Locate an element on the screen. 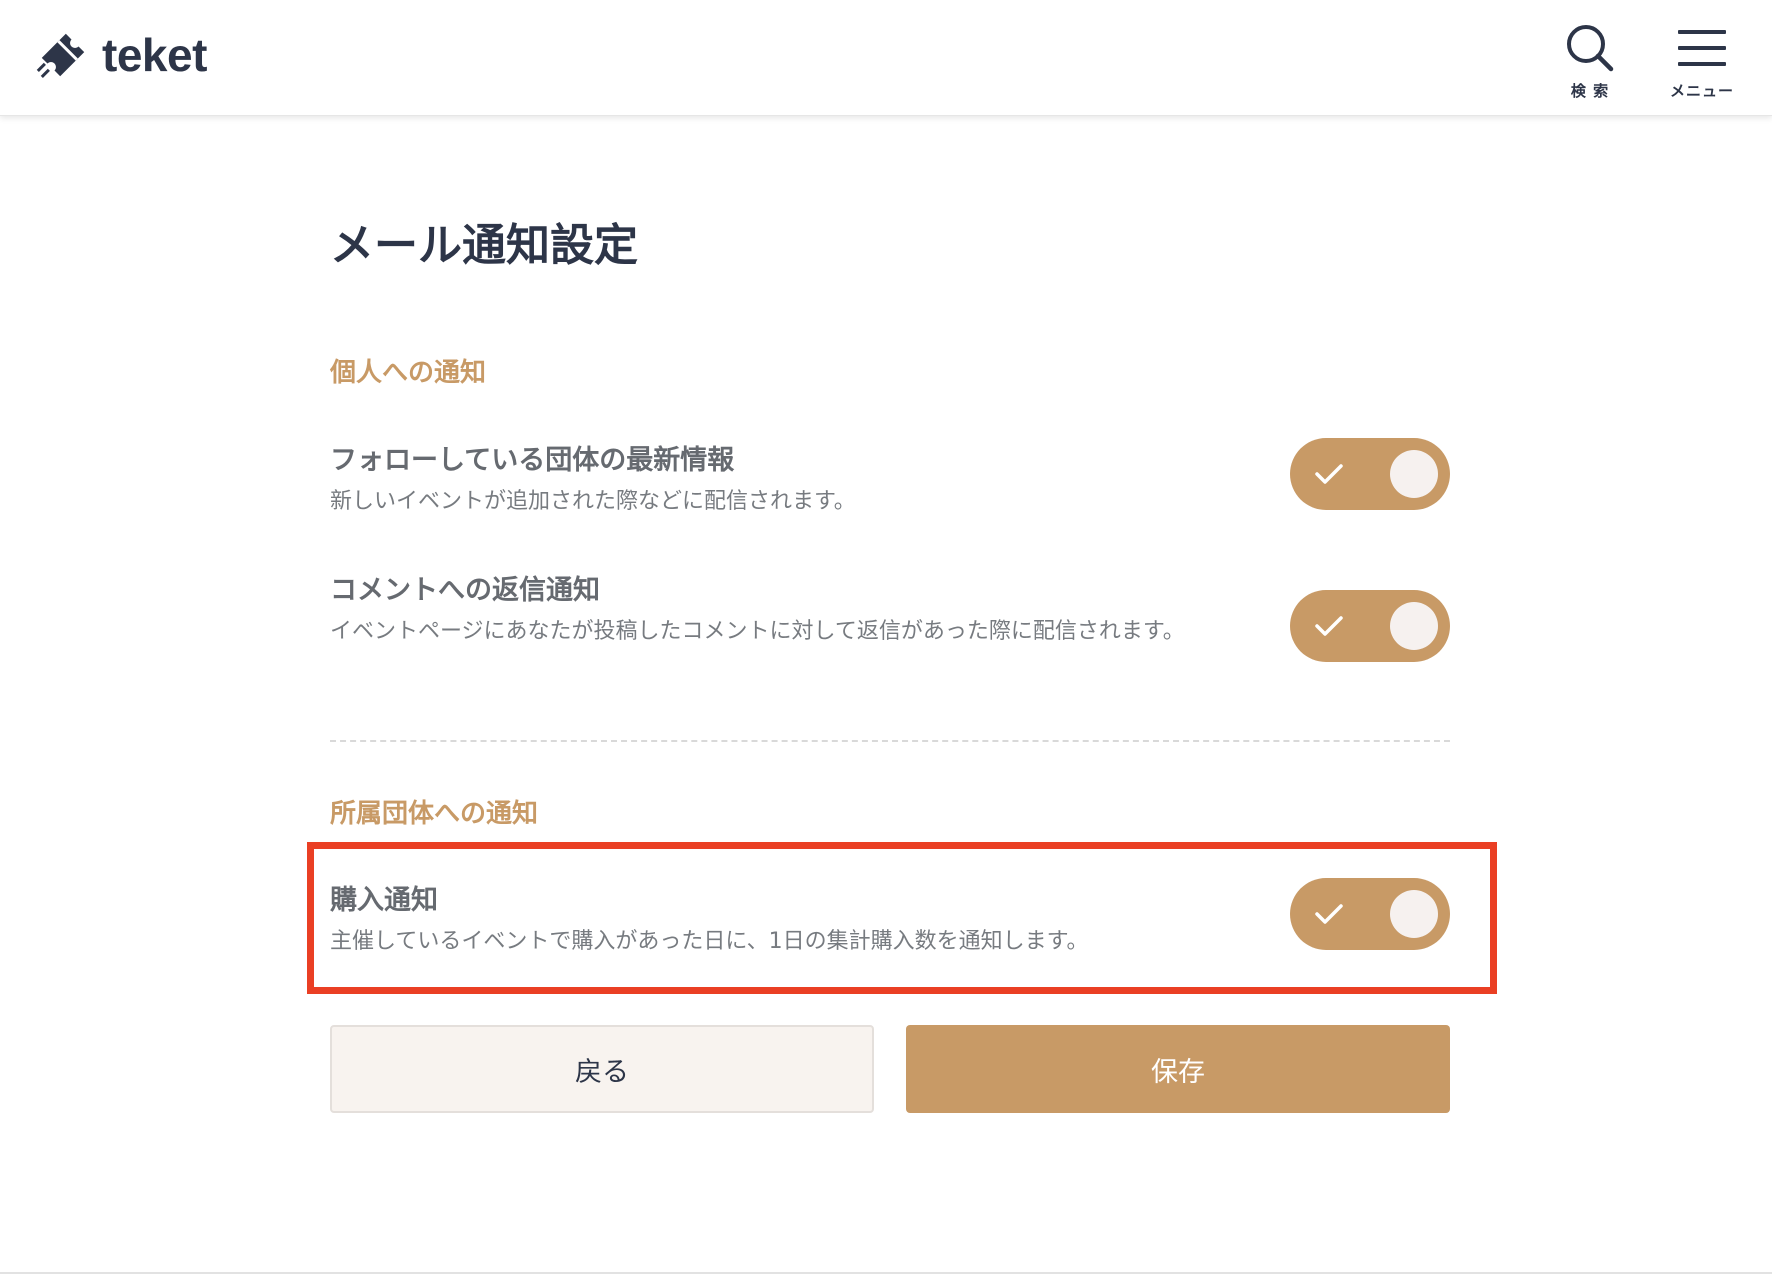 The width and height of the screenshot is (1772, 1284). setting-title: 購入通知 is located at coordinates (384, 900).